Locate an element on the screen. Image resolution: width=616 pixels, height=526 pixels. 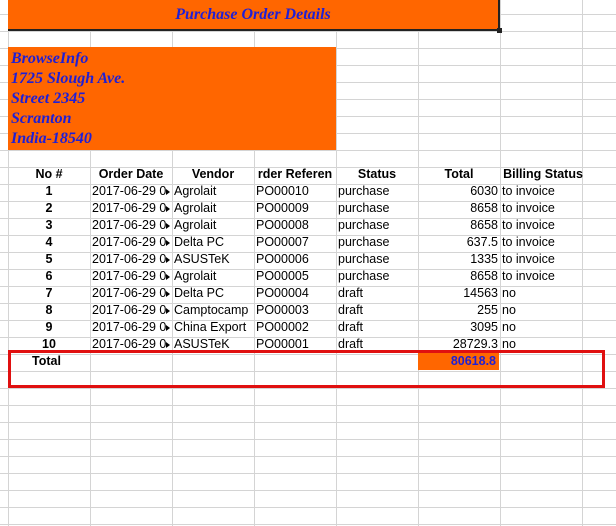
page-title: Purchase Order Details is located at coordinates (254, 15).